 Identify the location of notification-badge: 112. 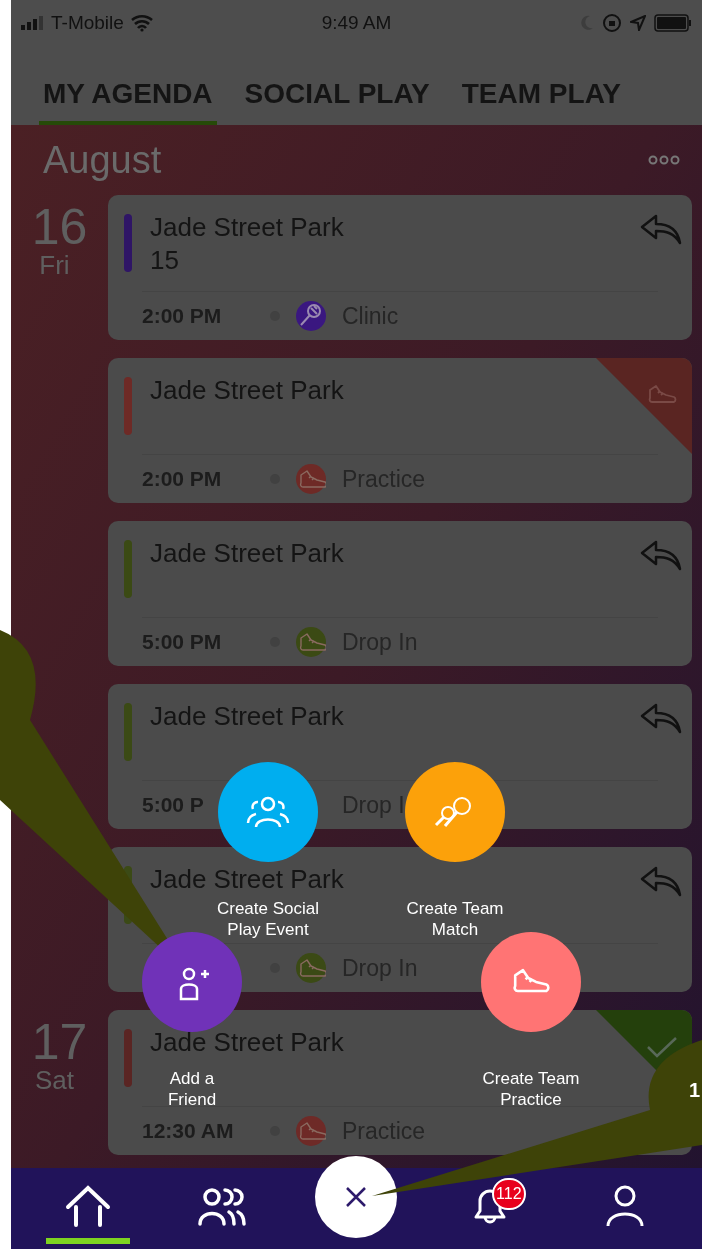
(509, 1193).